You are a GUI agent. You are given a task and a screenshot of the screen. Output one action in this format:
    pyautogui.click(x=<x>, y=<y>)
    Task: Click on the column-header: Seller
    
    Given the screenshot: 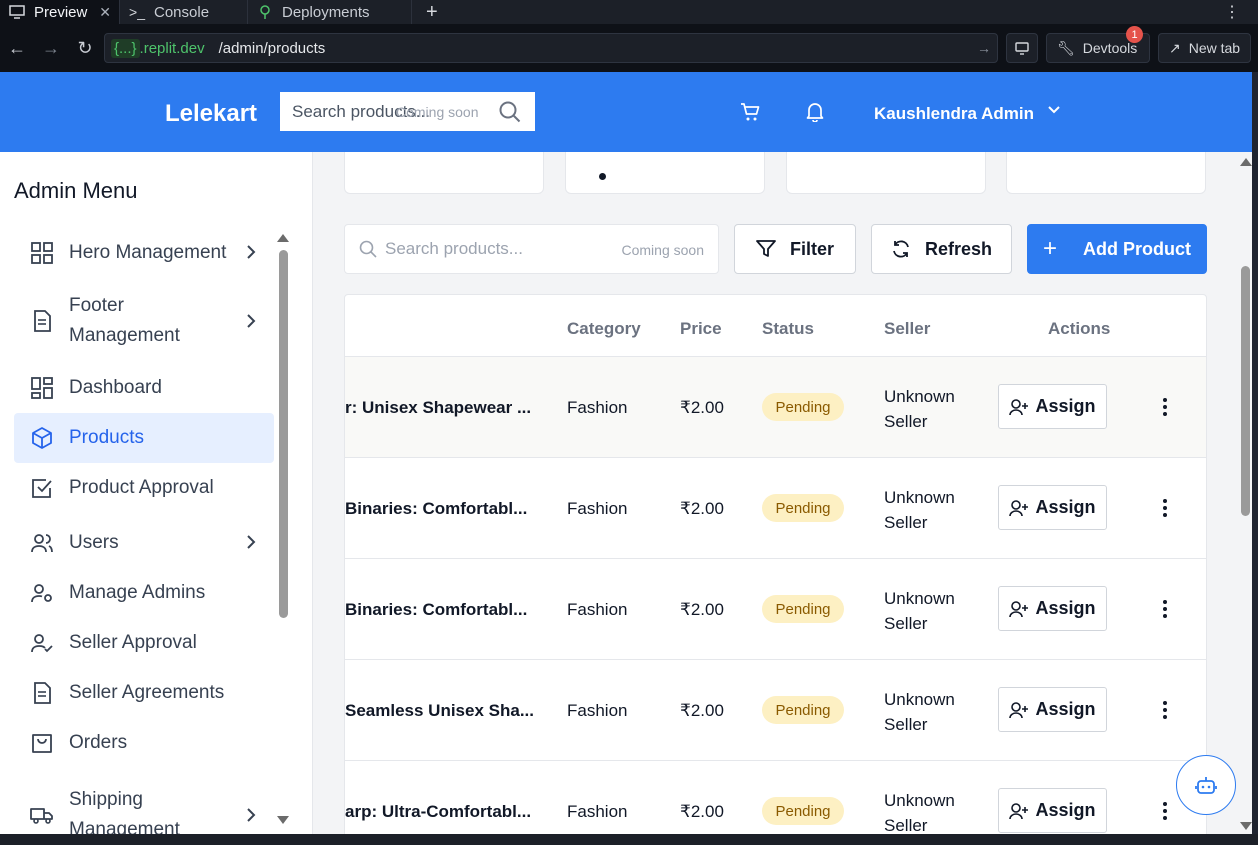 What is the action you would take?
    pyautogui.click(x=907, y=329)
    